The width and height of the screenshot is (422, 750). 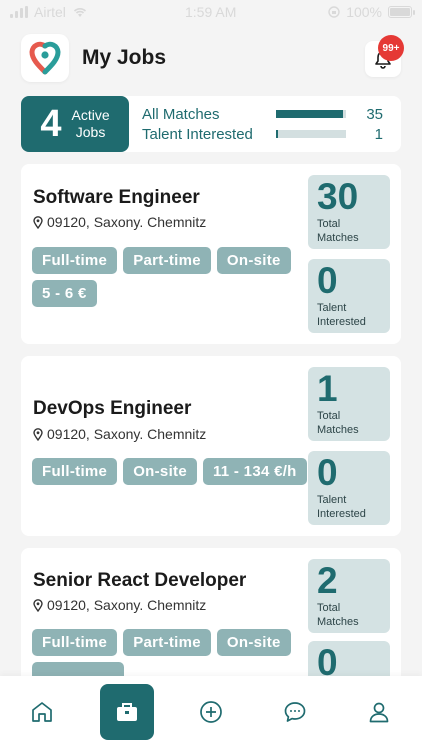 What do you see at coordinates (364, 12) in the screenshot?
I see `battery-percent: 100%` at bounding box center [364, 12].